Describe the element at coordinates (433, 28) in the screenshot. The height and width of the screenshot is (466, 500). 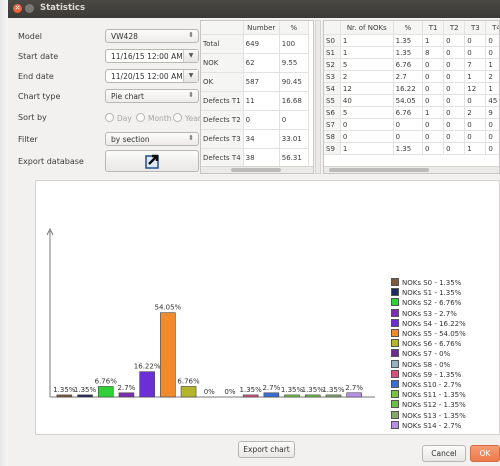
I see `section-header-cell: T1` at that location.